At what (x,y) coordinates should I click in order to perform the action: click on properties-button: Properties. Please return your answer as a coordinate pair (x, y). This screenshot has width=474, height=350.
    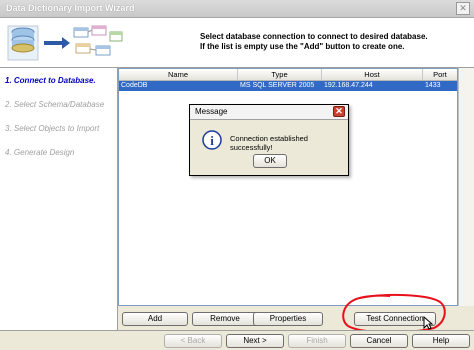
    Looking at the image, I should click on (288, 319).